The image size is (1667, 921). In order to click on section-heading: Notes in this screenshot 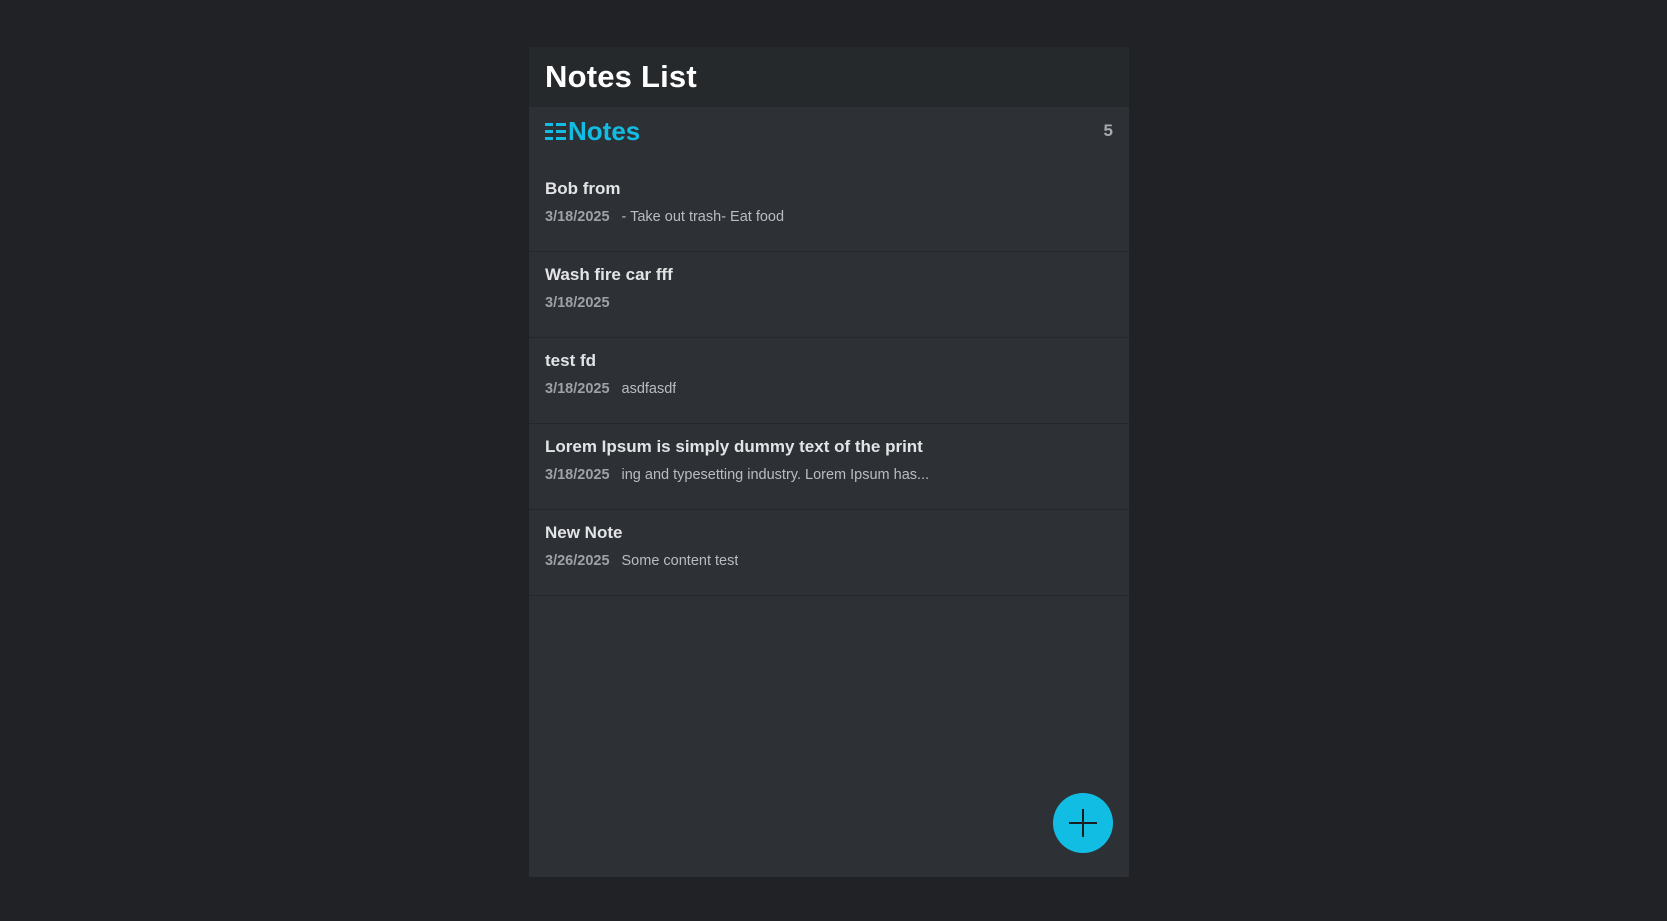, I will do `click(592, 131)`.